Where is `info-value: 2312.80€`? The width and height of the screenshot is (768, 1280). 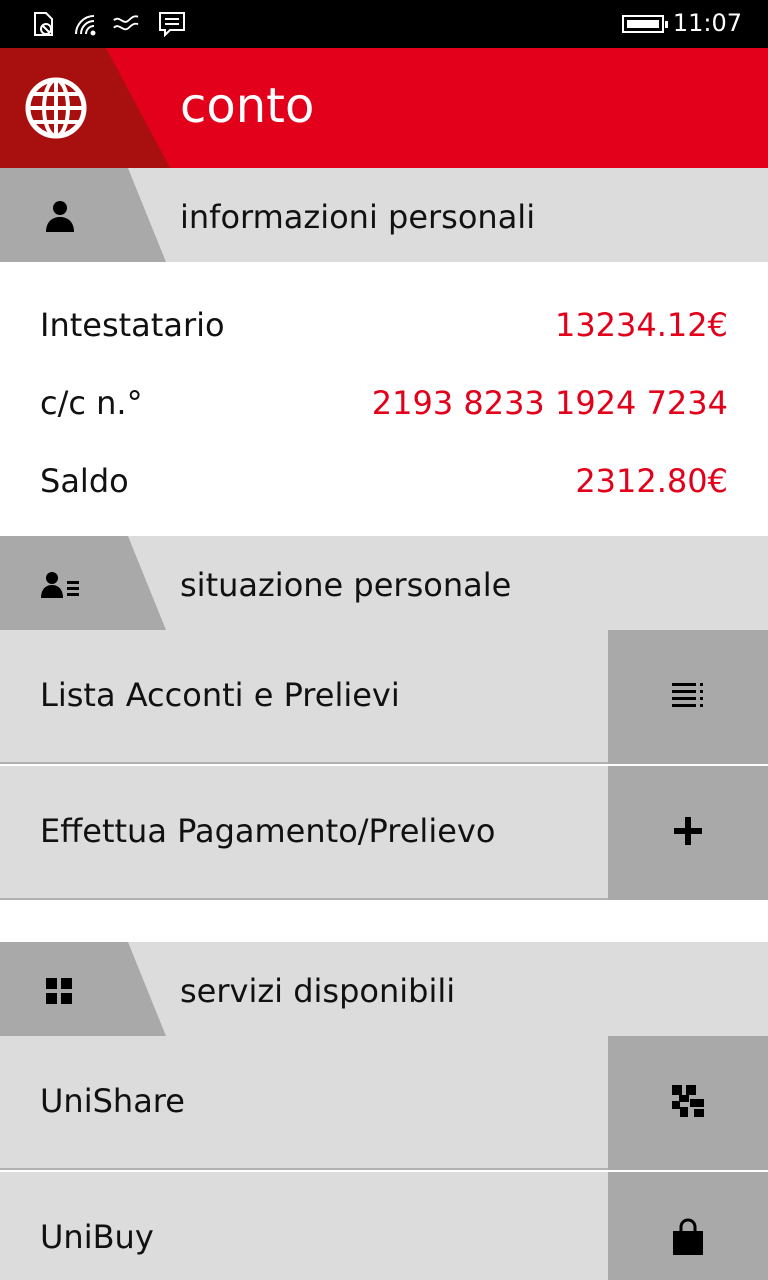
info-value: 2312.80€ is located at coordinates (651, 481).